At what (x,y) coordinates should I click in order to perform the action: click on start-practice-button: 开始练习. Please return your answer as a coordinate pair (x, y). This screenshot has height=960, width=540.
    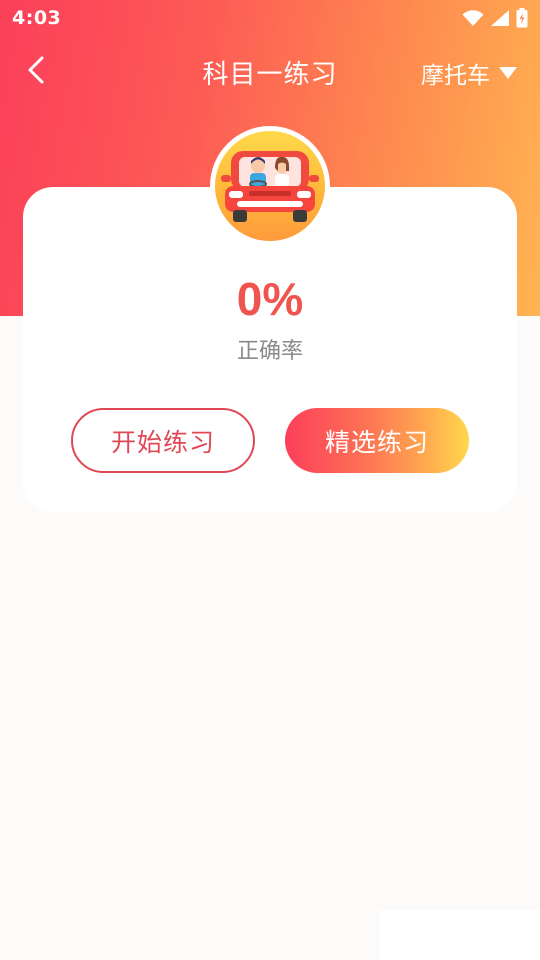
    Looking at the image, I should click on (163, 440).